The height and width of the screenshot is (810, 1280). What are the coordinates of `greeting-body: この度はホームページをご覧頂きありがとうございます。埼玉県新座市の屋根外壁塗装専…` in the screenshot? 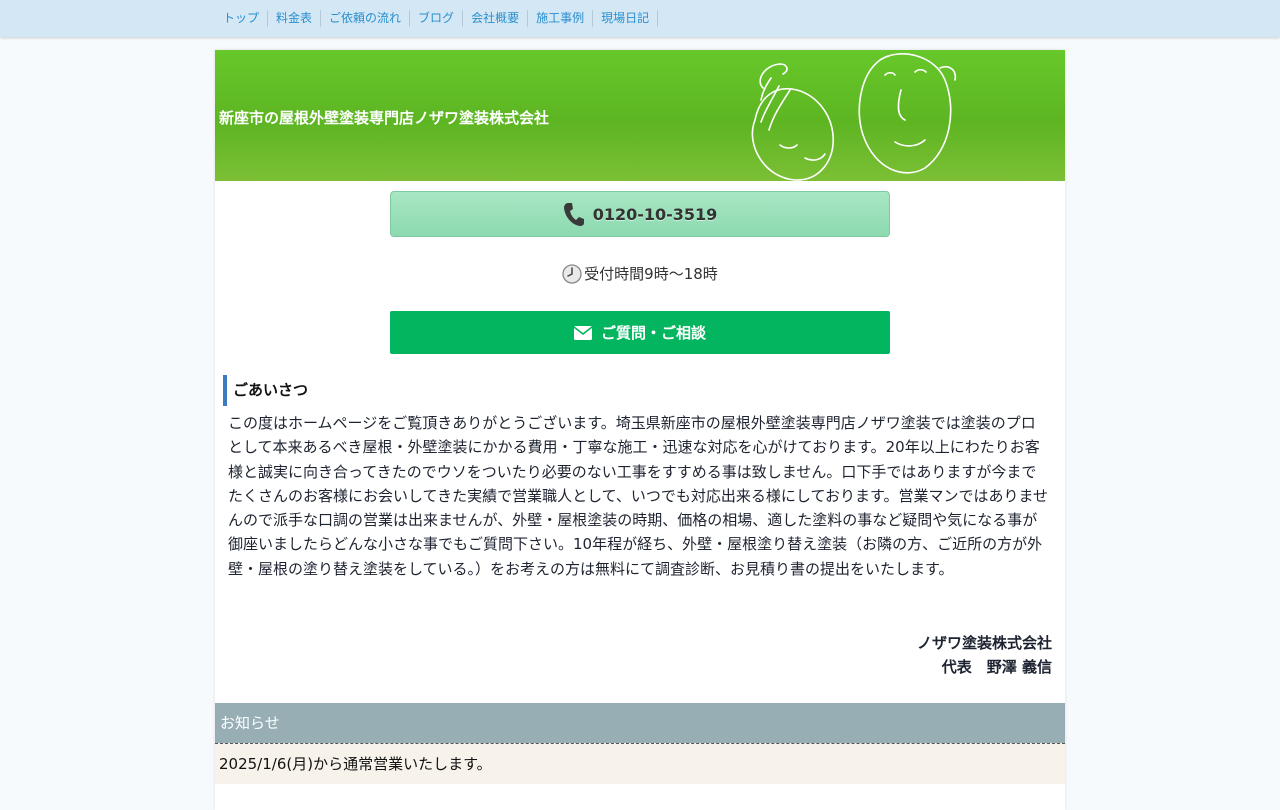 It's located at (638, 496).